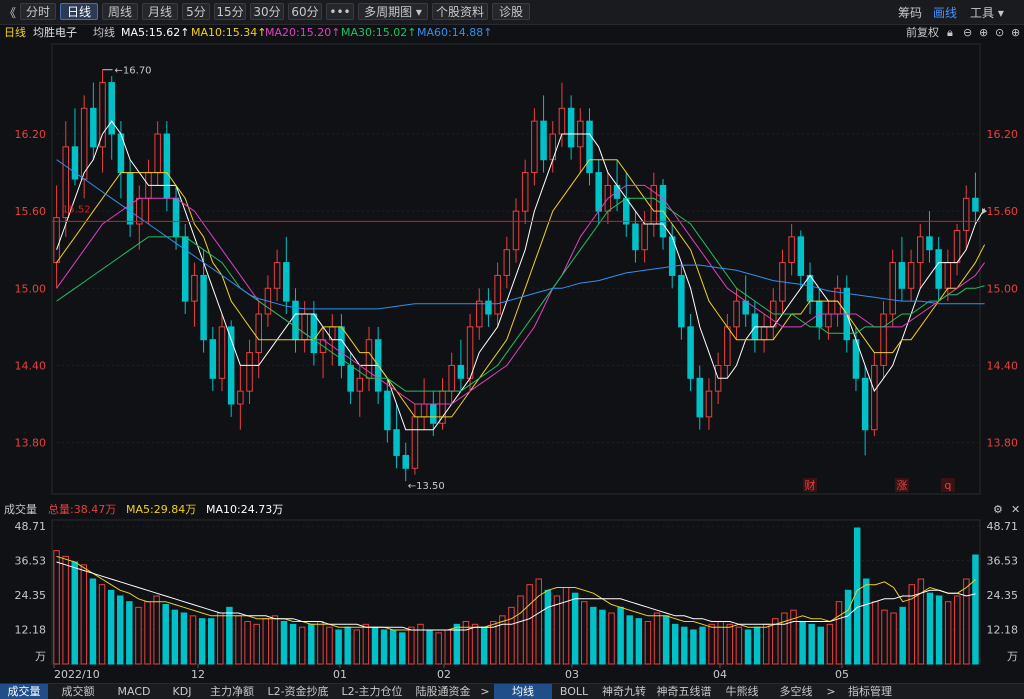  What do you see at coordinates (232, 691) in the screenshot?
I see `bottom-tab-4: 主力净额` at bounding box center [232, 691].